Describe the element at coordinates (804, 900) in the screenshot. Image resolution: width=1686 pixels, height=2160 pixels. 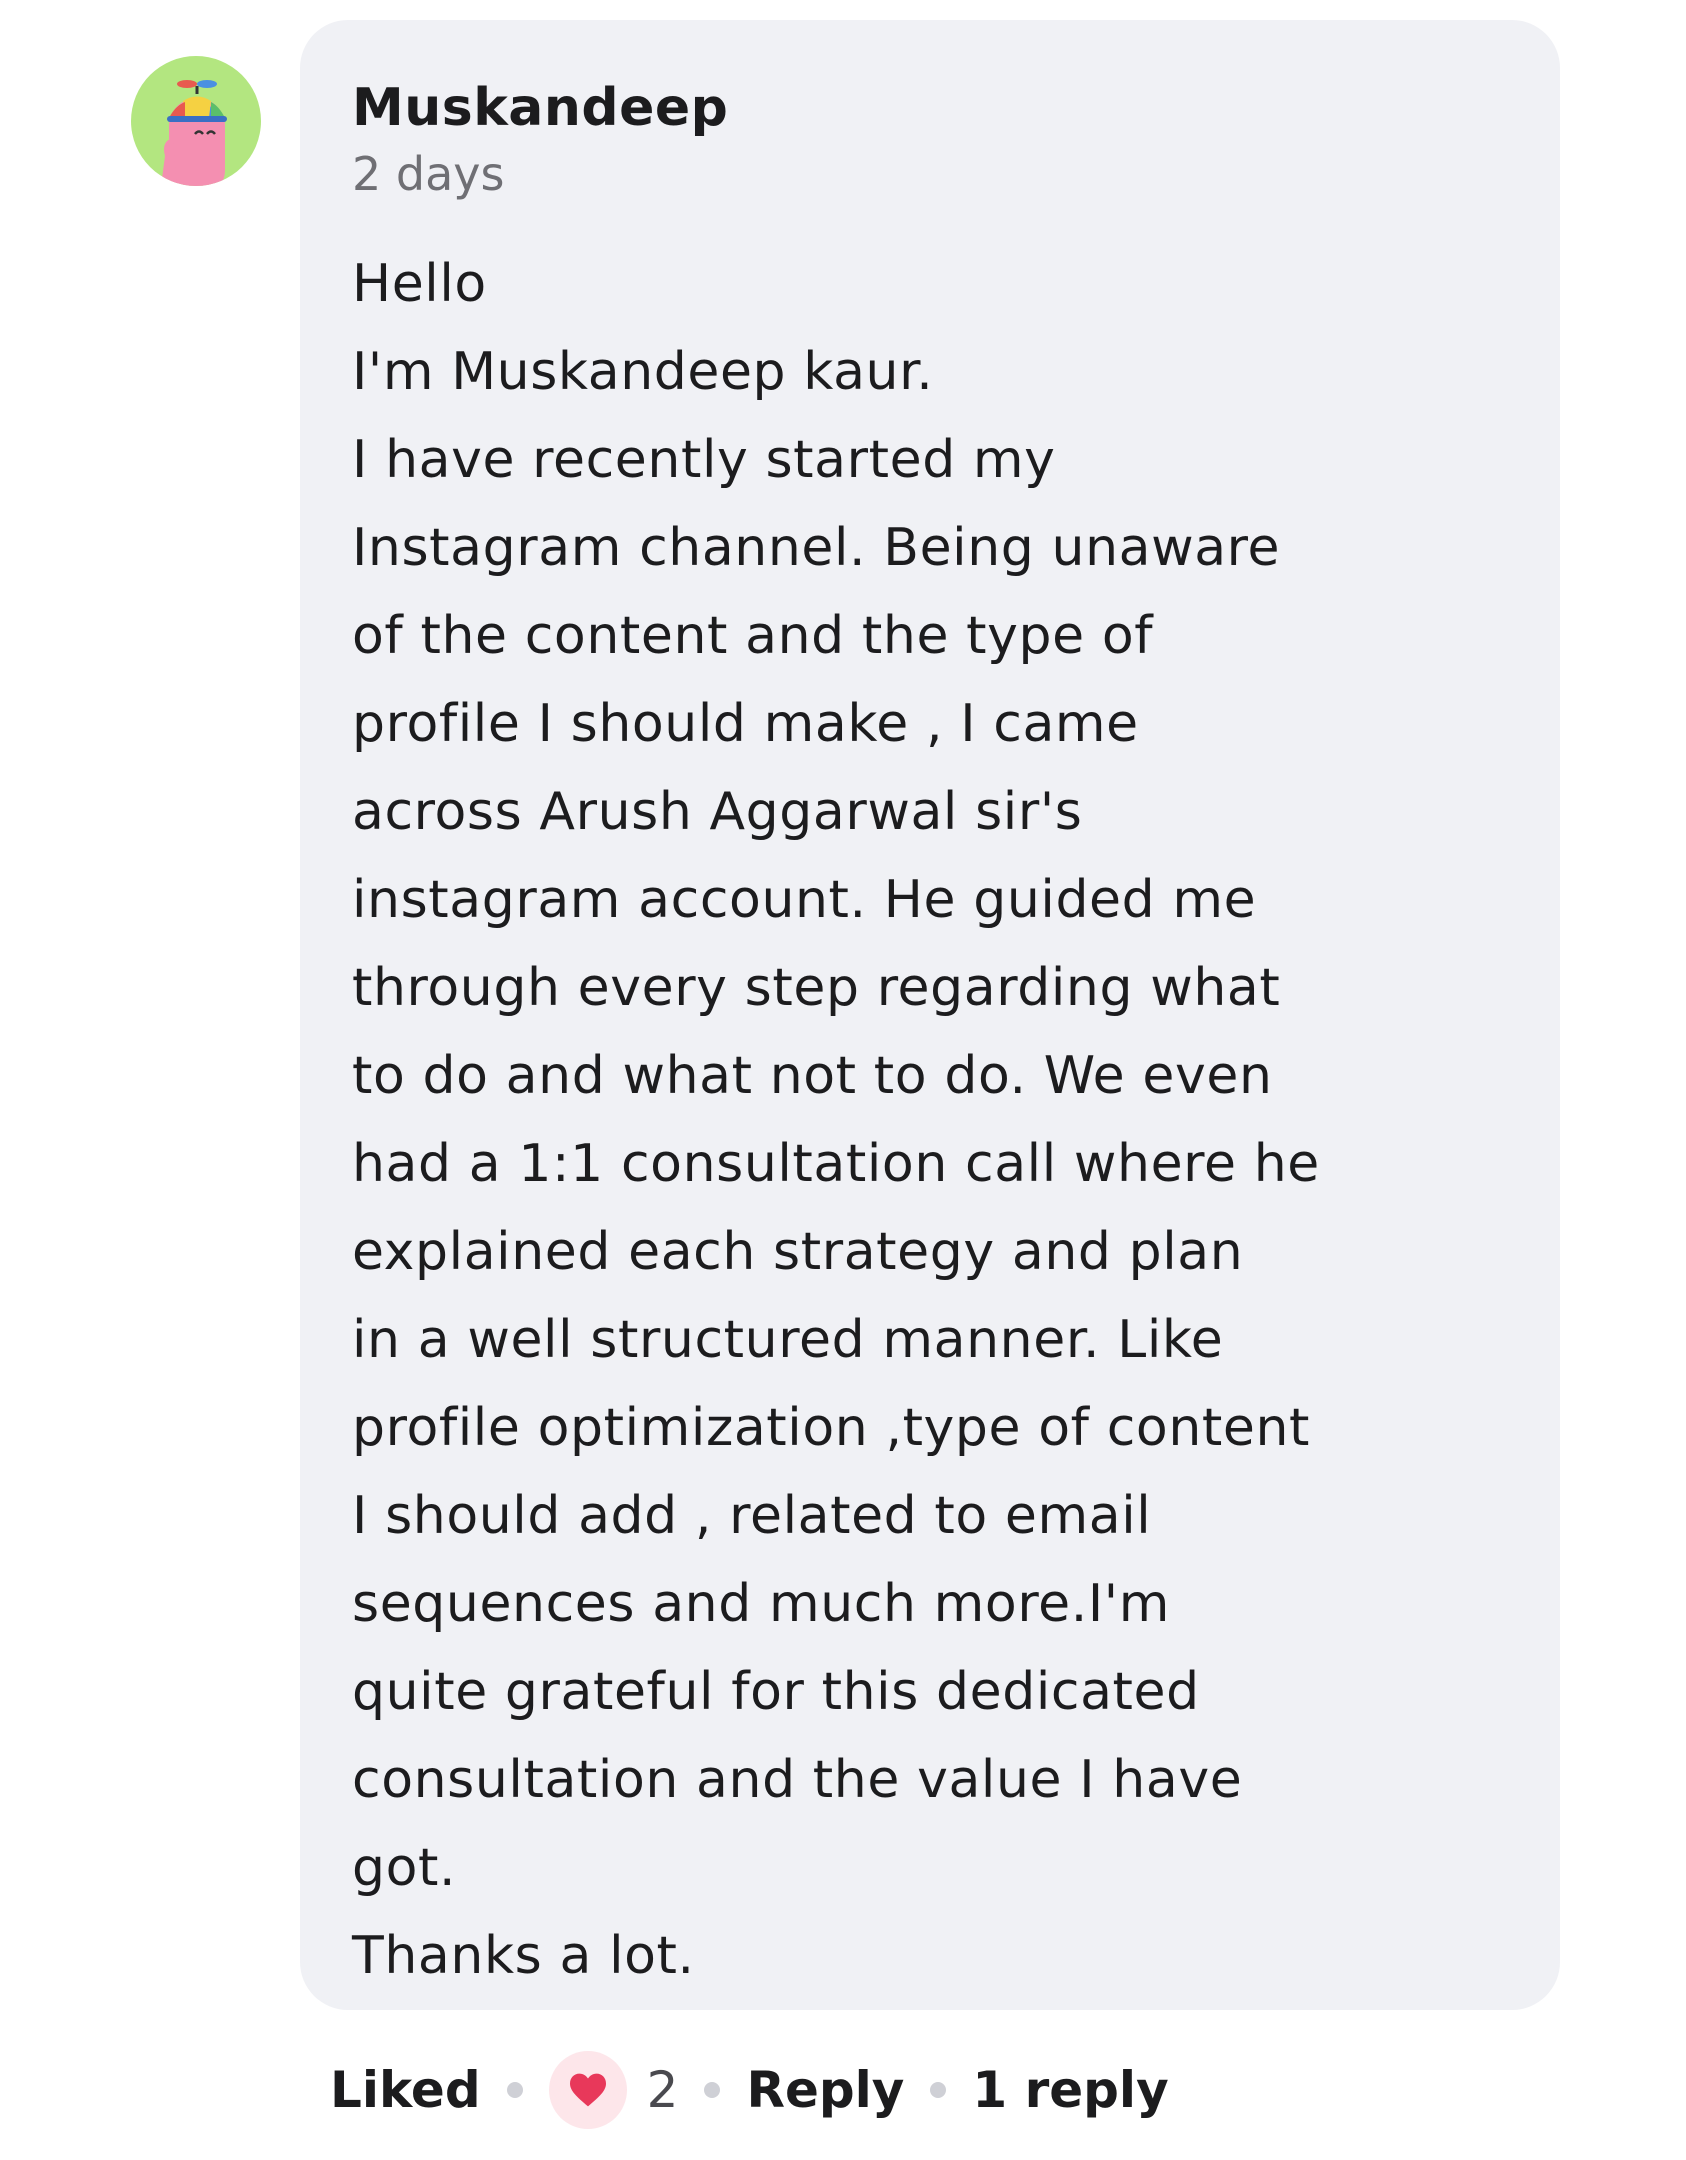
I see `comment-line: instagram account. He guided me` at that location.